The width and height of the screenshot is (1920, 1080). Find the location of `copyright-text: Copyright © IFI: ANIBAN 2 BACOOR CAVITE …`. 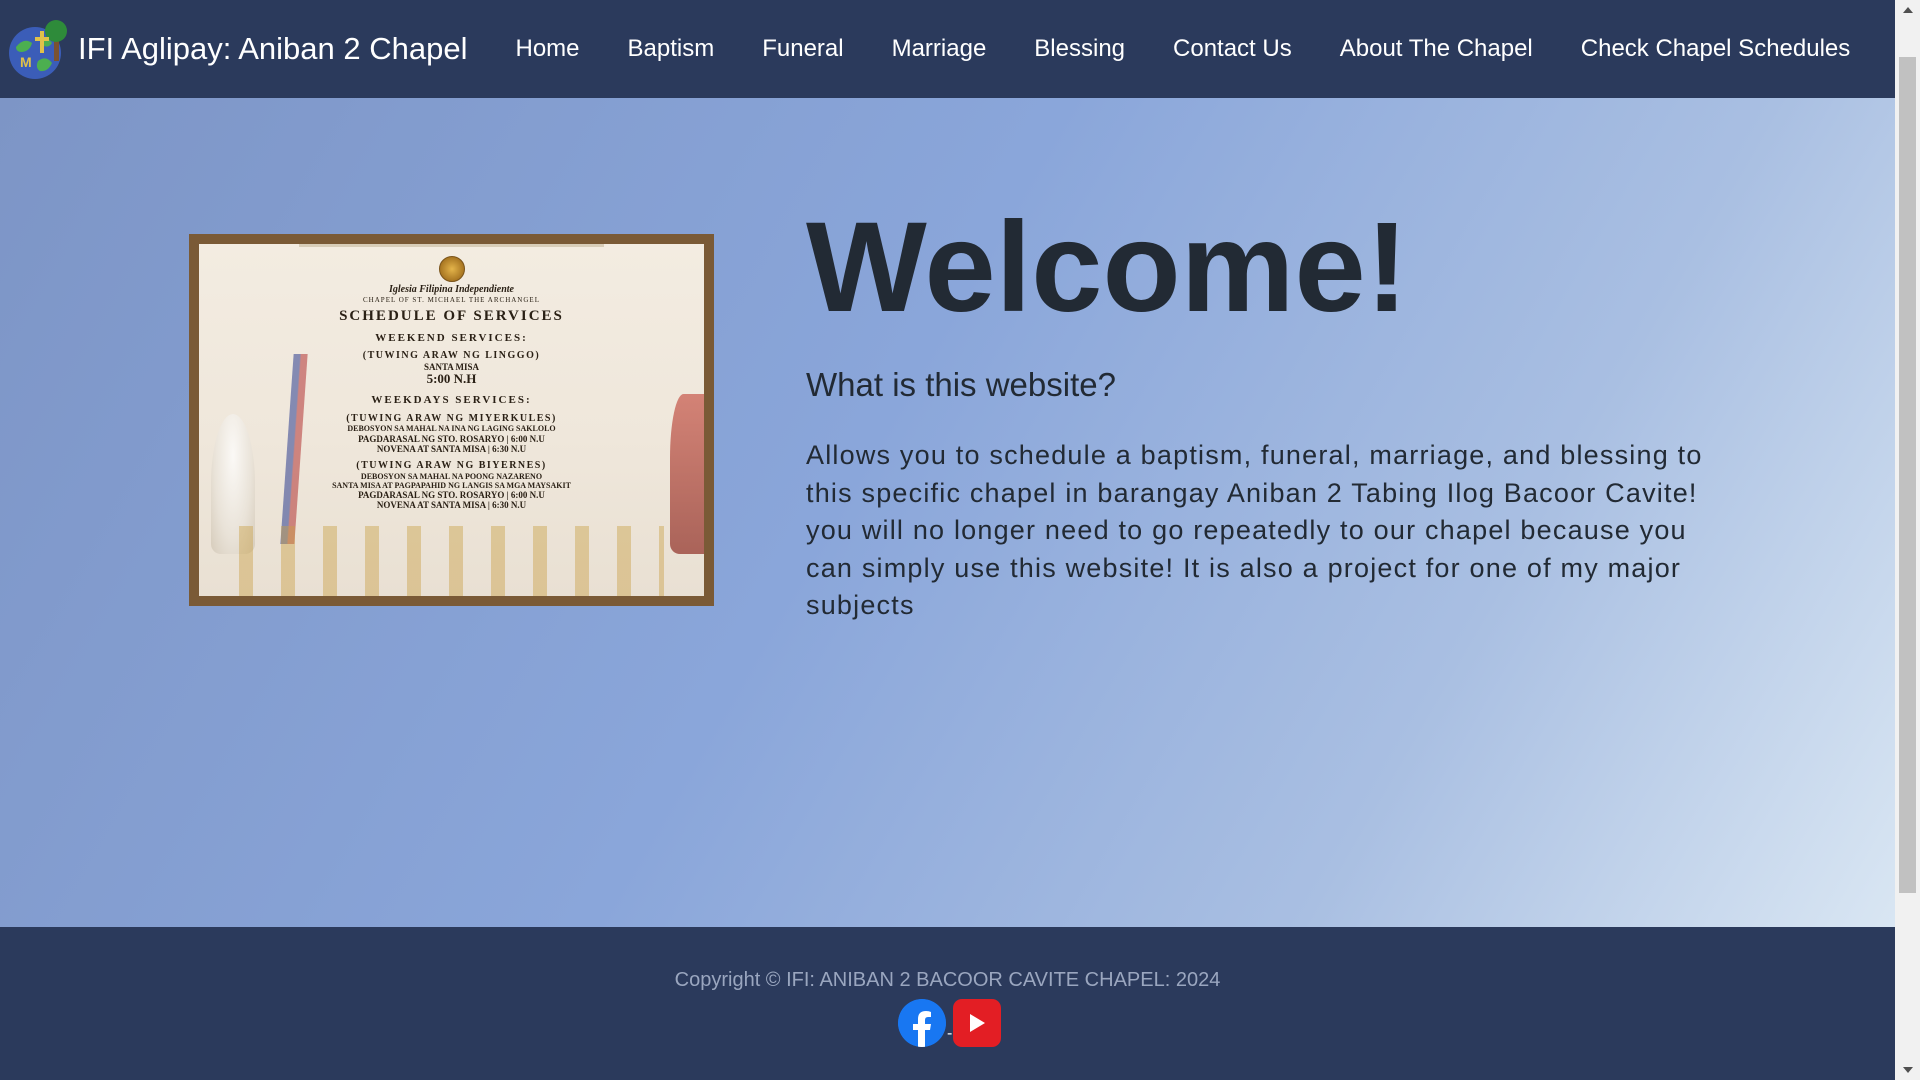

copyright-text: Copyright © IFI: ANIBAN 2 BACOOR CAVITE … is located at coordinates (947, 980).